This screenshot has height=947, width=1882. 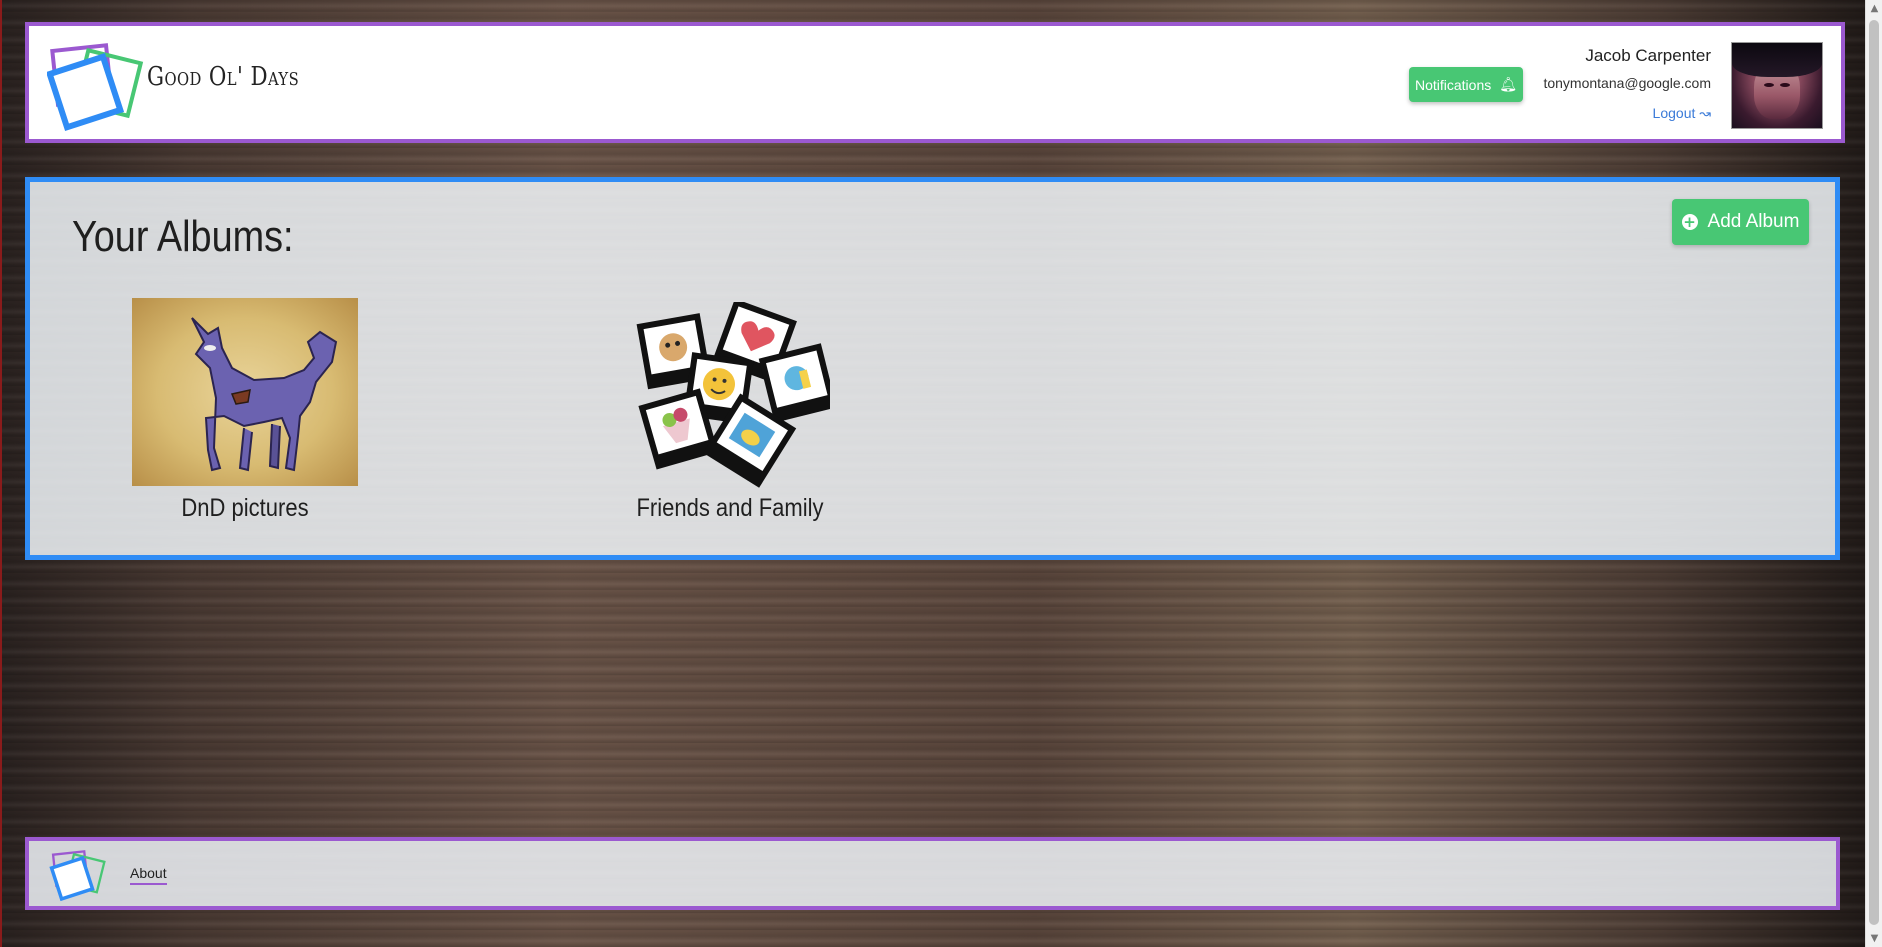 I want to click on album-card: Friends and Family, so click(x=730, y=422).